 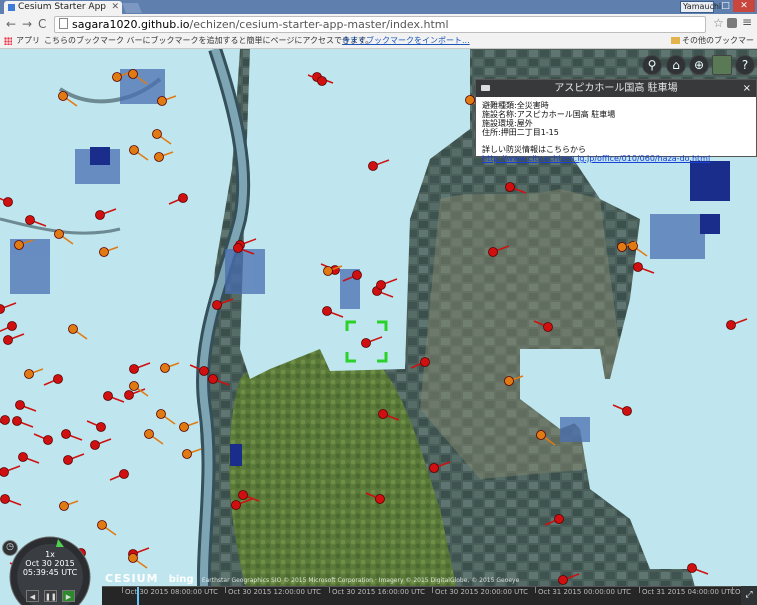 What do you see at coordinates (42, 24) in the screenshot?
I see `reload-icon: C` at bounding box center [42, 24].